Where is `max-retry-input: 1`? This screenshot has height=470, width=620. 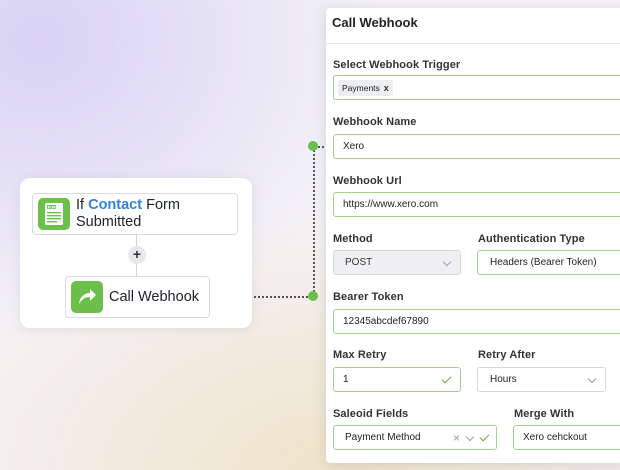
max-retry-input: 1 is located at coordinates (397, 379).